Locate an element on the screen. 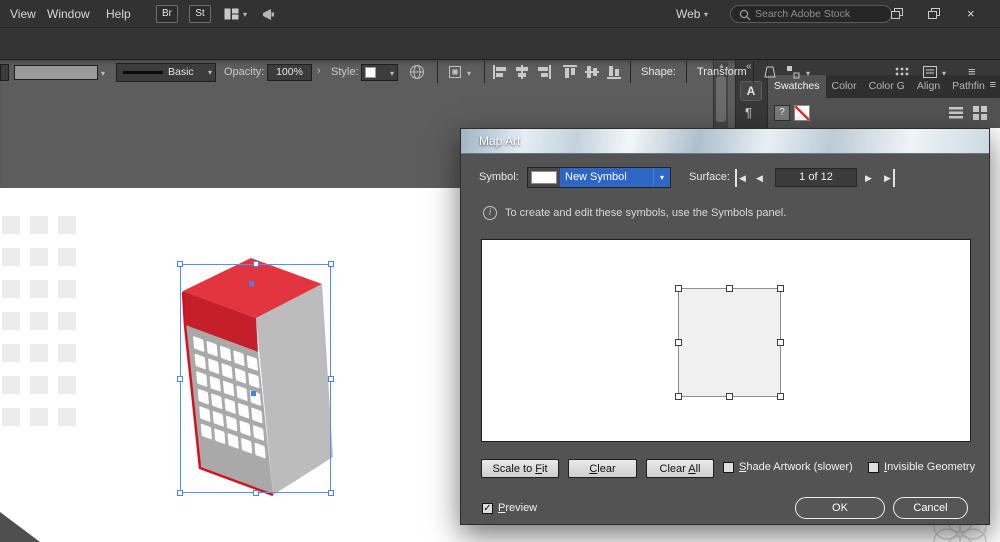 The image size is (1000, 542). none-swatch is located at coordinates (802, 113).